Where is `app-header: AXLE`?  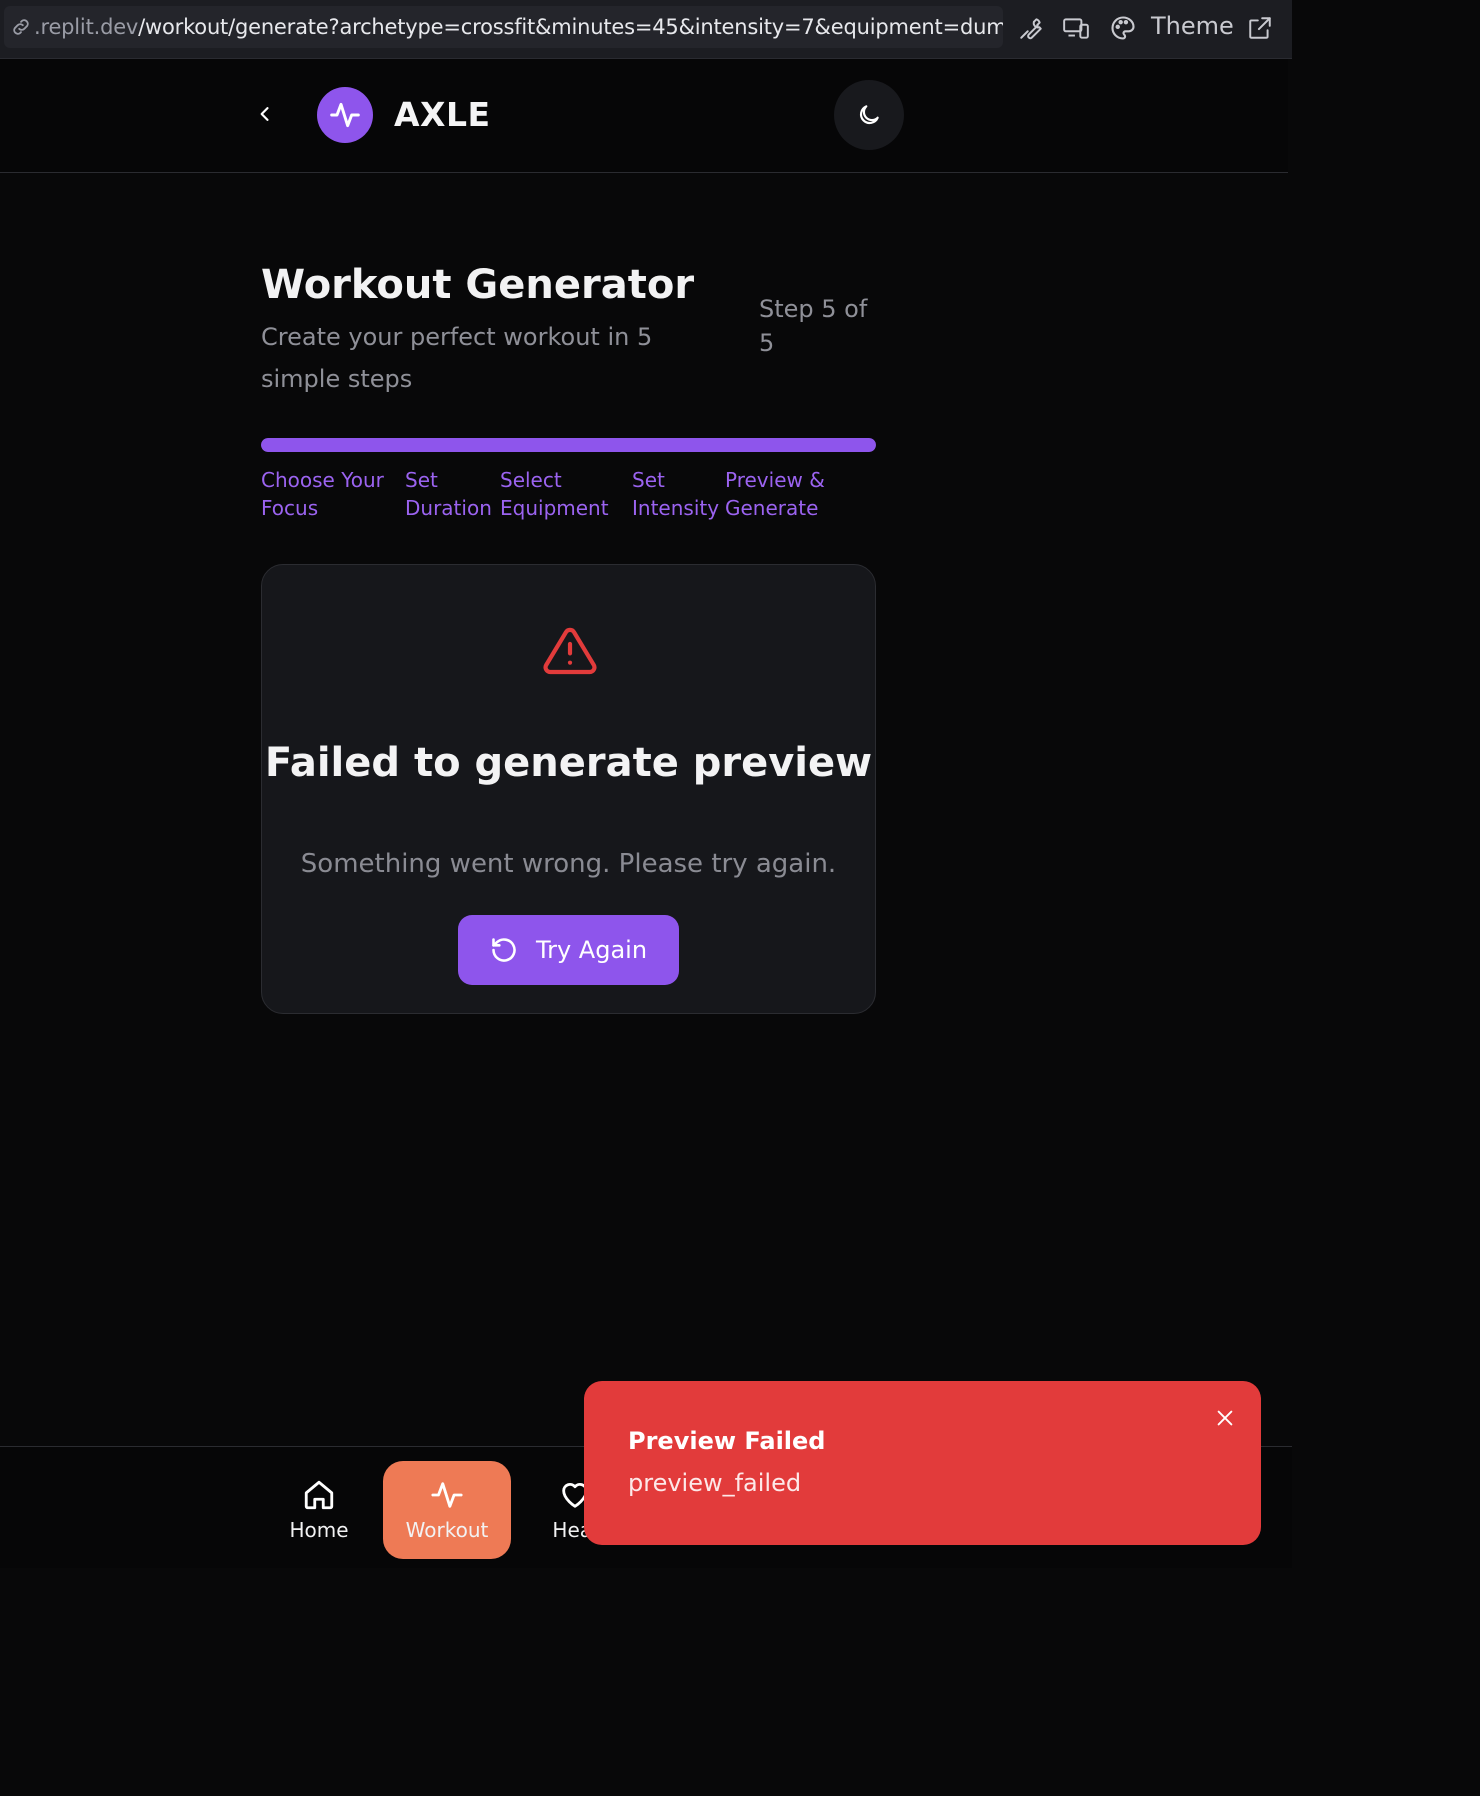
app-header: AXLE is located at coordinates (644, 116).